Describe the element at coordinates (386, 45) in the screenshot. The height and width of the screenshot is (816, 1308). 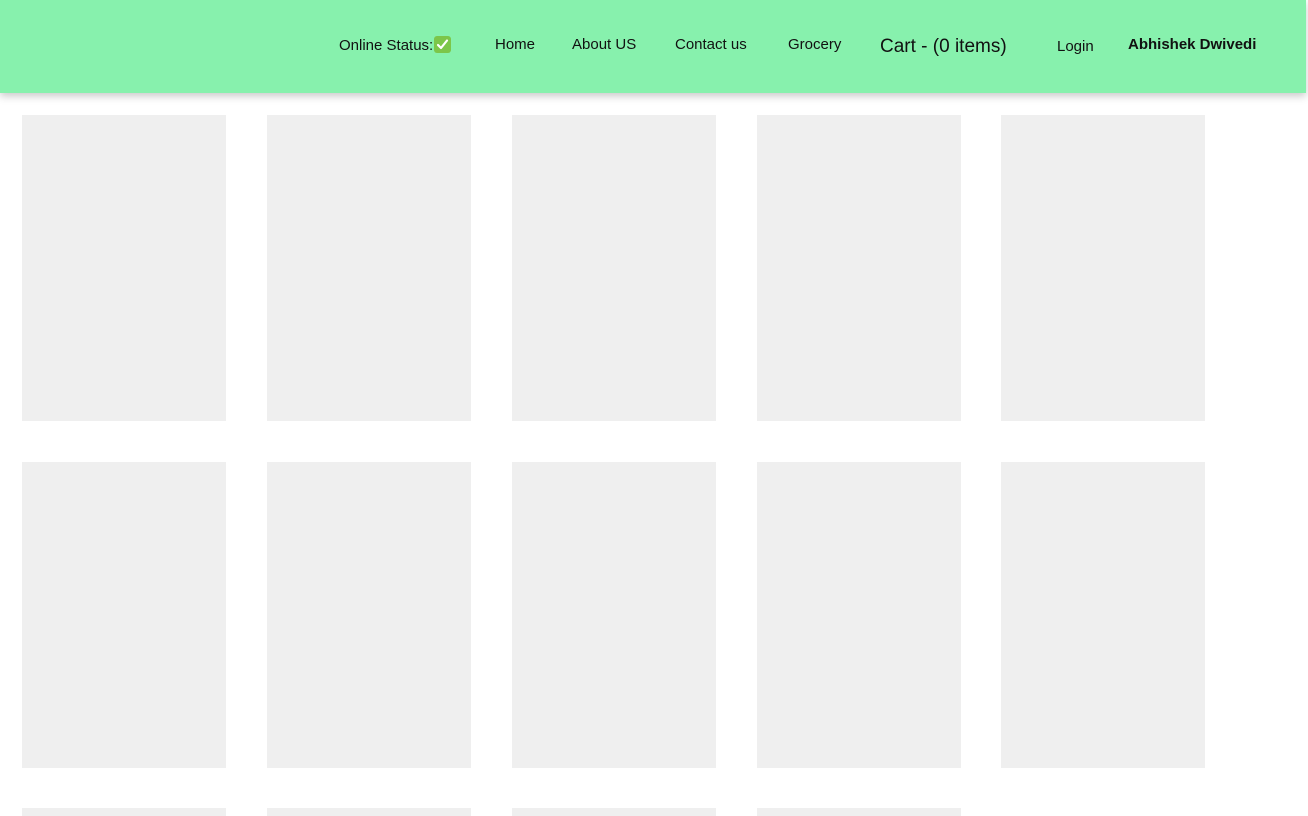
I see `online-status-label: Online Status:` at that location.